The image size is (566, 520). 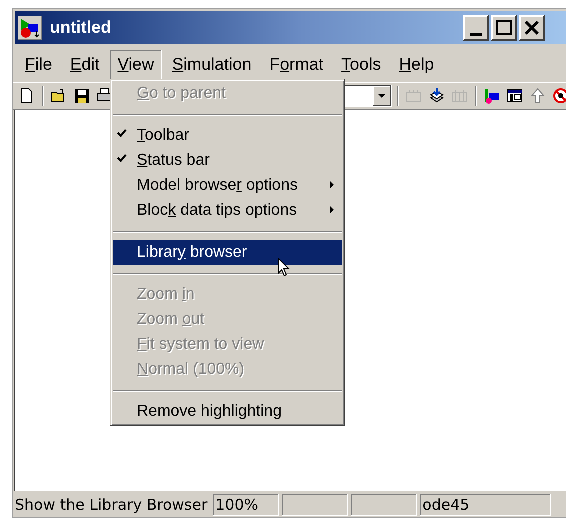 I want to click on window-title: untitled, so click(x=81, y=27).